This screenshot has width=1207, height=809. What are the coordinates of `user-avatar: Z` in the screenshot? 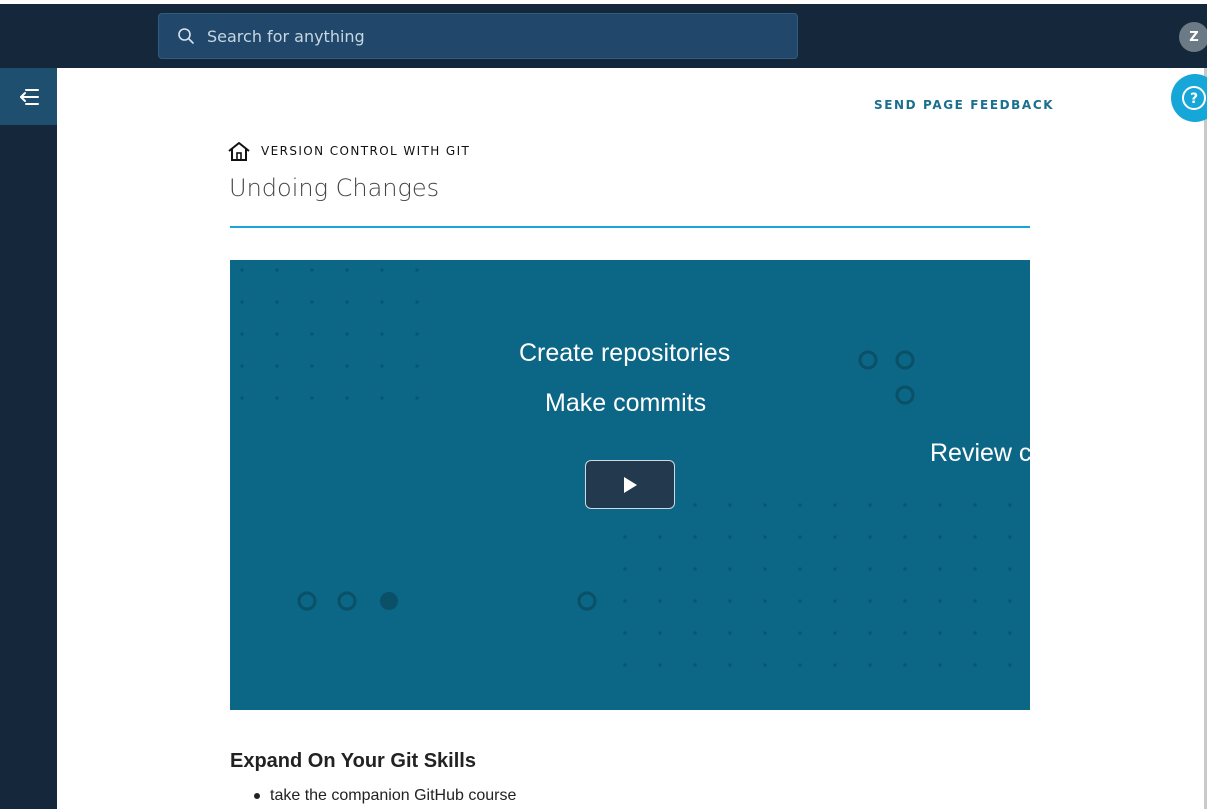 It's located at (1193, 37).